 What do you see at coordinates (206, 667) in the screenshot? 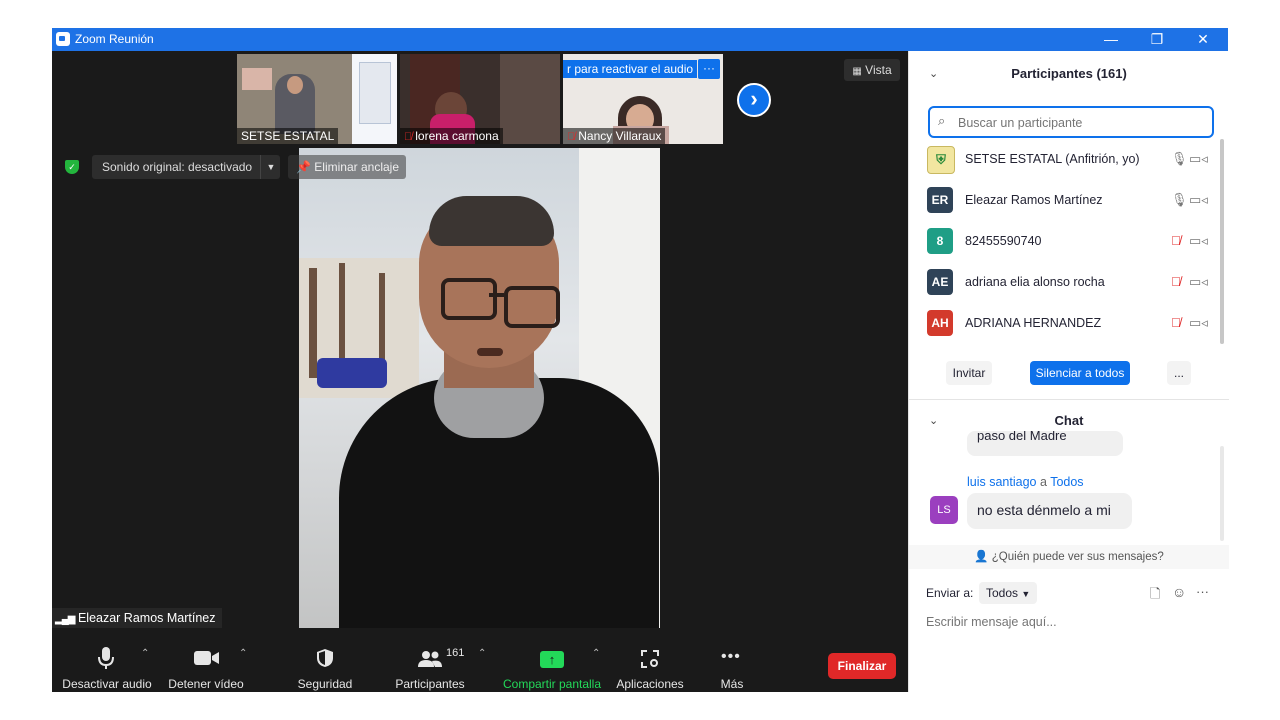
I see `stop-video-button: Detener vídeo` at bounding box center [206, 667].